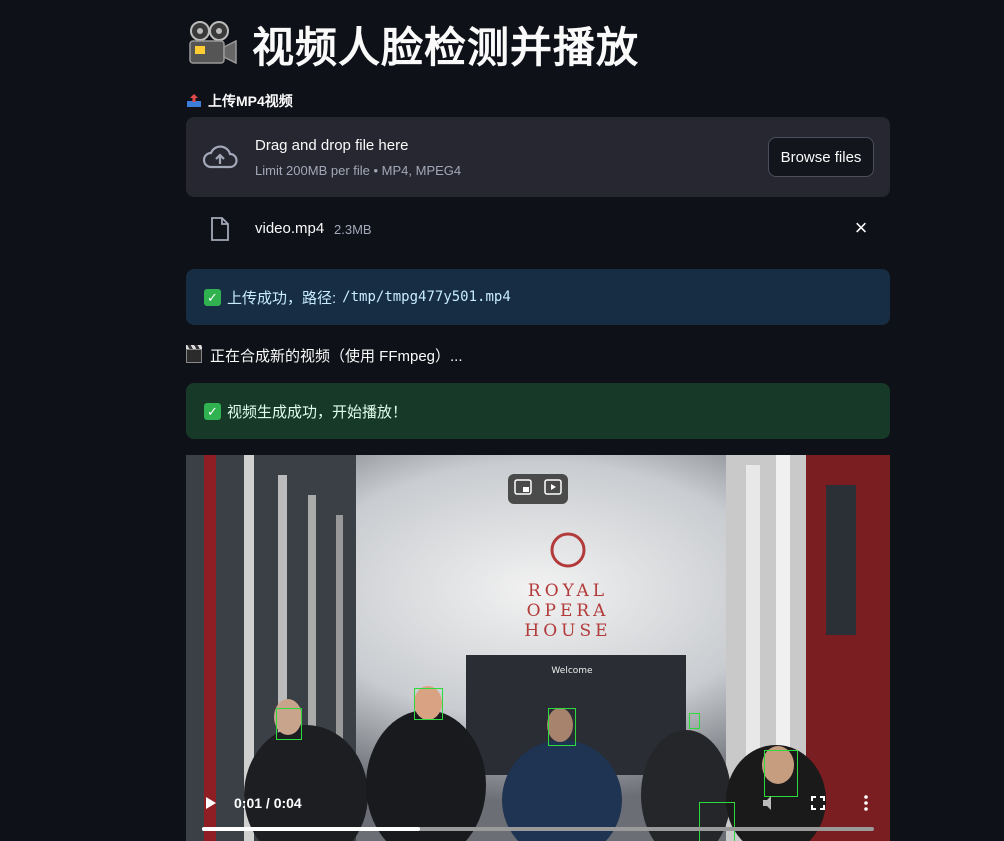 The width and height of the screenshot is (1004, 841). I want to click on upload-success-alert: ✓ 上传成功，路径: /tmp/tmpg477y501.mp4, so click(538, 297).